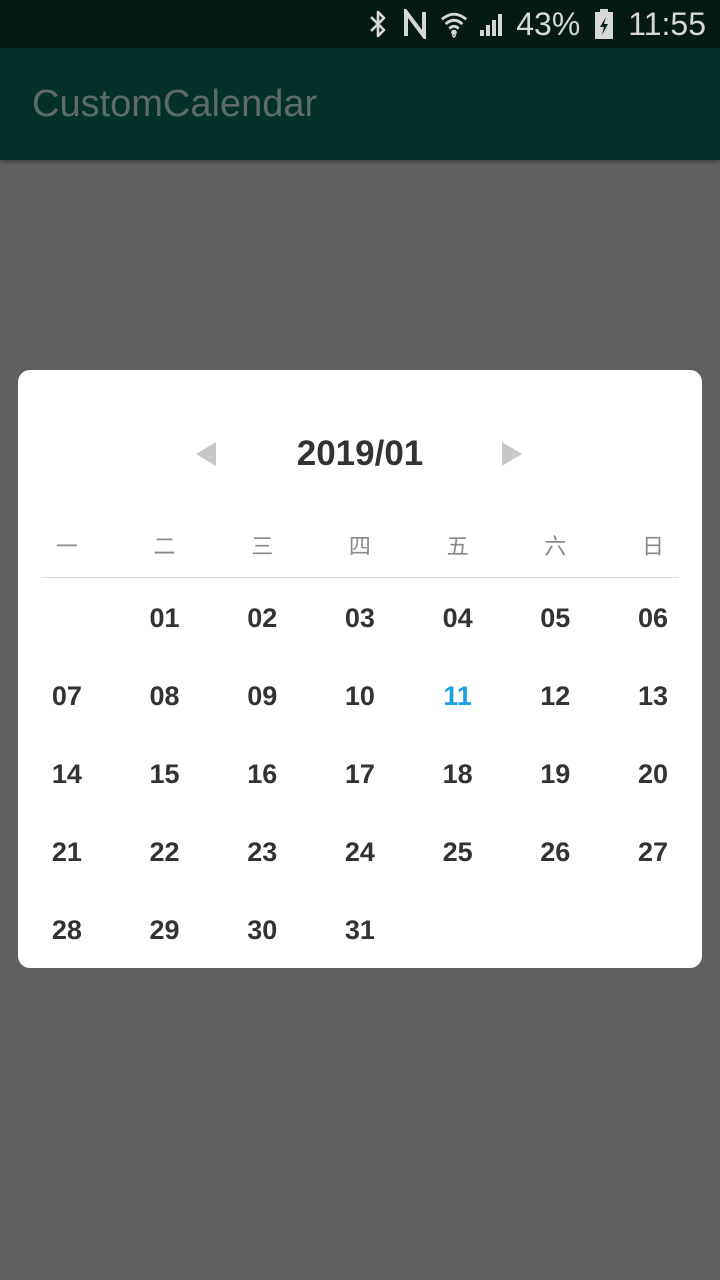 This screenshot has height=1280, width=720. Describe the element at coordinates (653, 618) in the screenshot. I see `day-cell: 06` at that location.